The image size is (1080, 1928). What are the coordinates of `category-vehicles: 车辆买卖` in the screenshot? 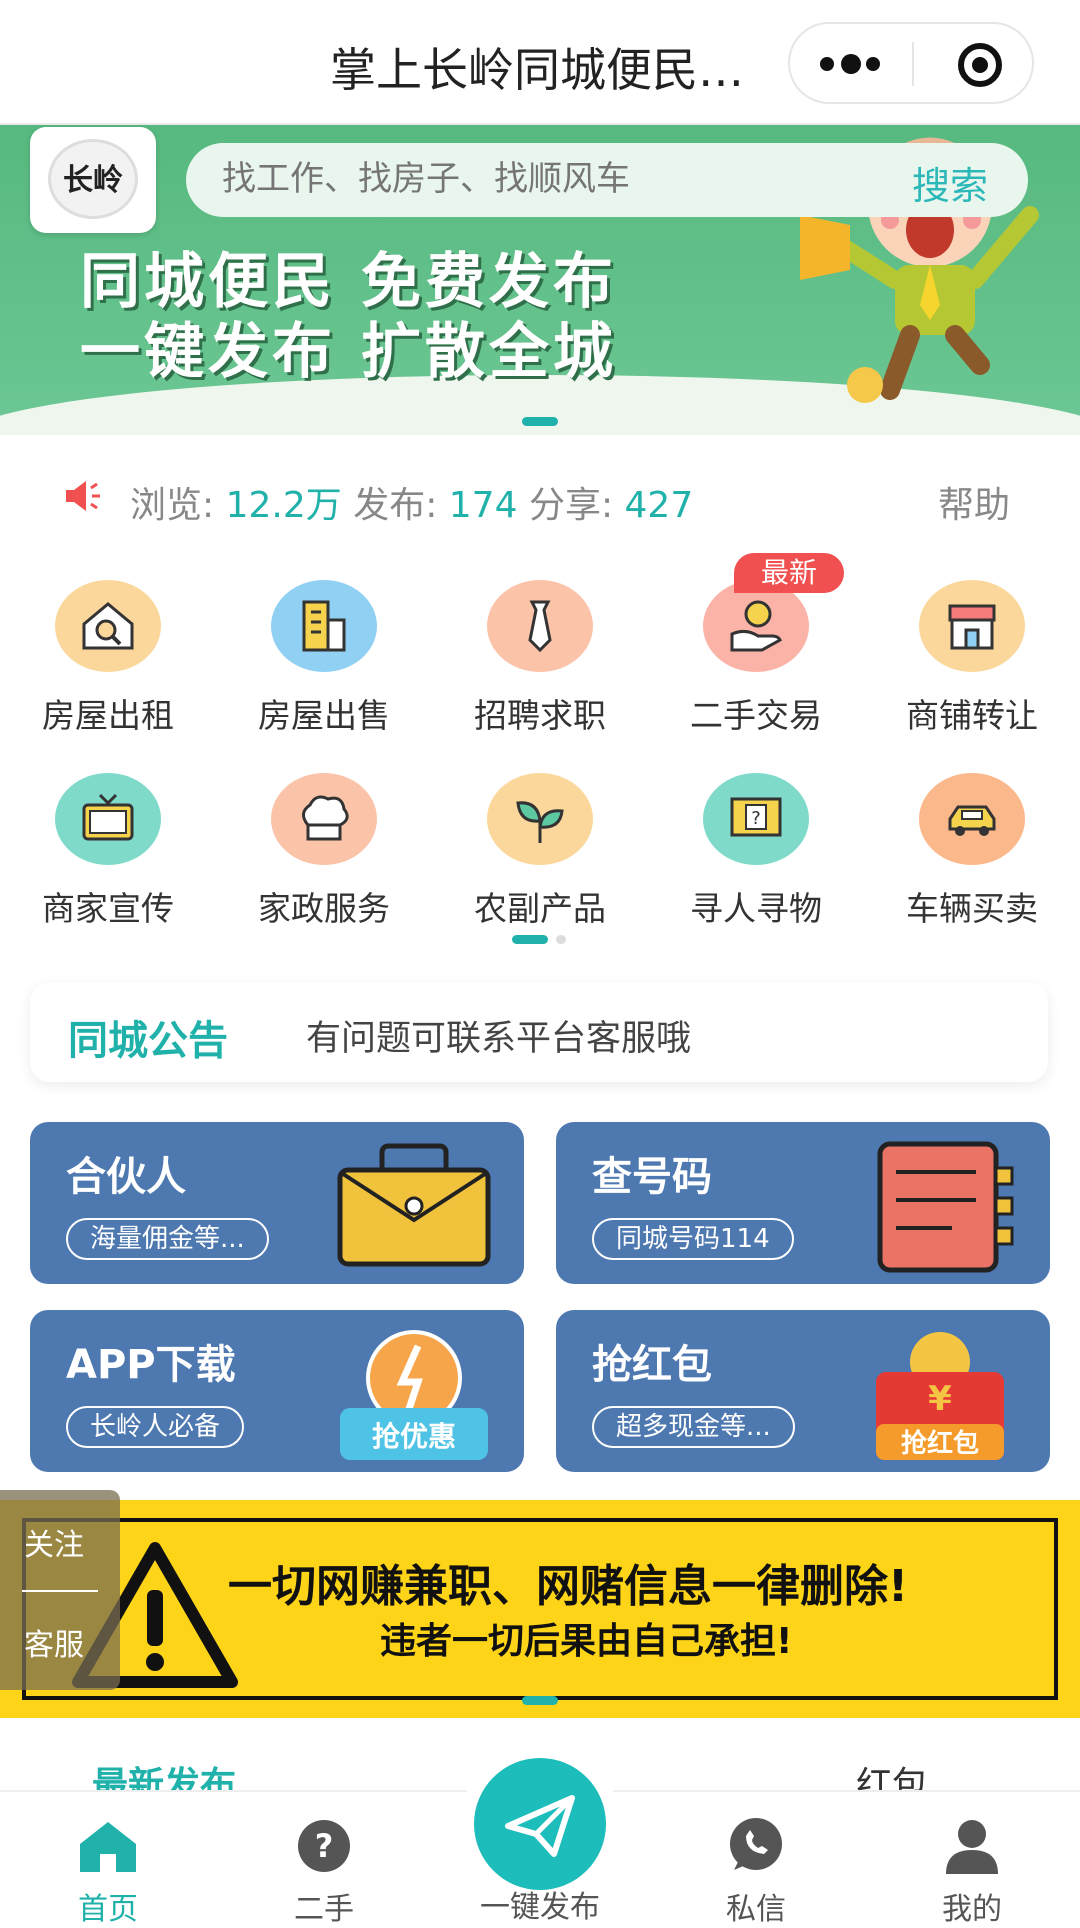 It's located at (972, 858).